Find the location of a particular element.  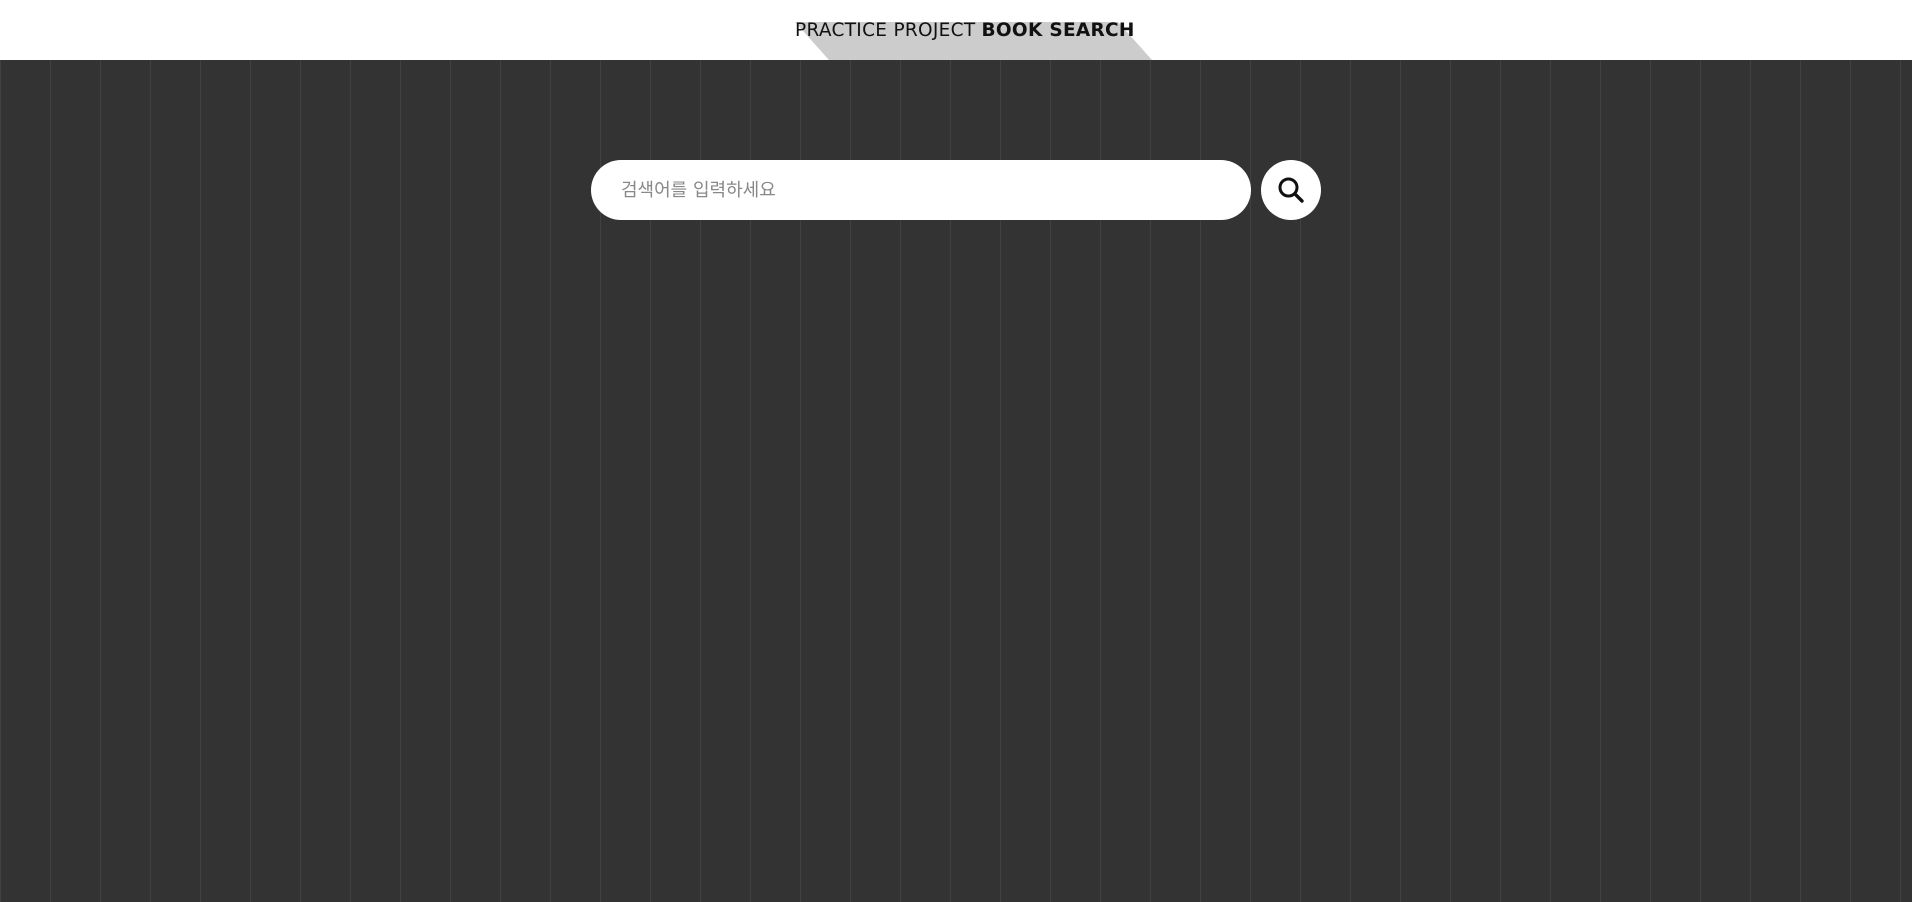

search-form is located at coordinates (956, 190).